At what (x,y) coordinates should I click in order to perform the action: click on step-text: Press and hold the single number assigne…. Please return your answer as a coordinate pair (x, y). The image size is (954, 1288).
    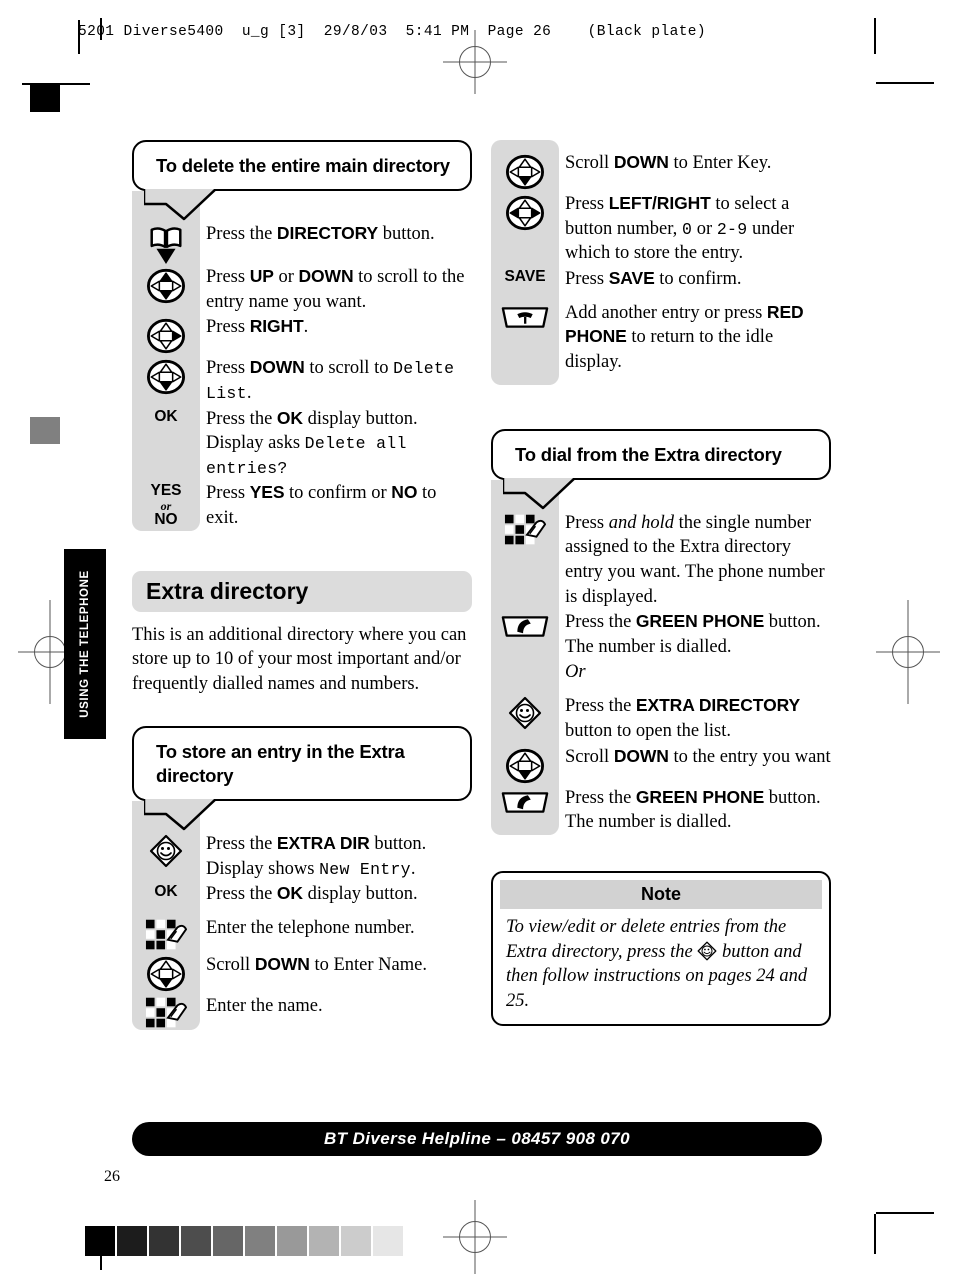
    Looking at the image, I should click on (695, 559).